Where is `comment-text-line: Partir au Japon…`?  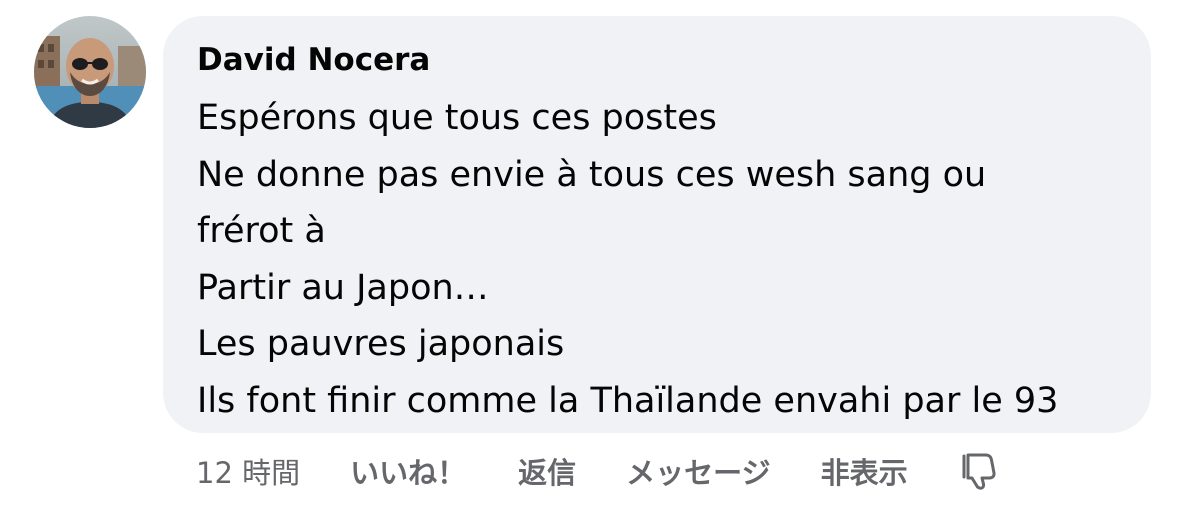
comment-text-line: Partir au Japon… is located at coordinates (343, 287).